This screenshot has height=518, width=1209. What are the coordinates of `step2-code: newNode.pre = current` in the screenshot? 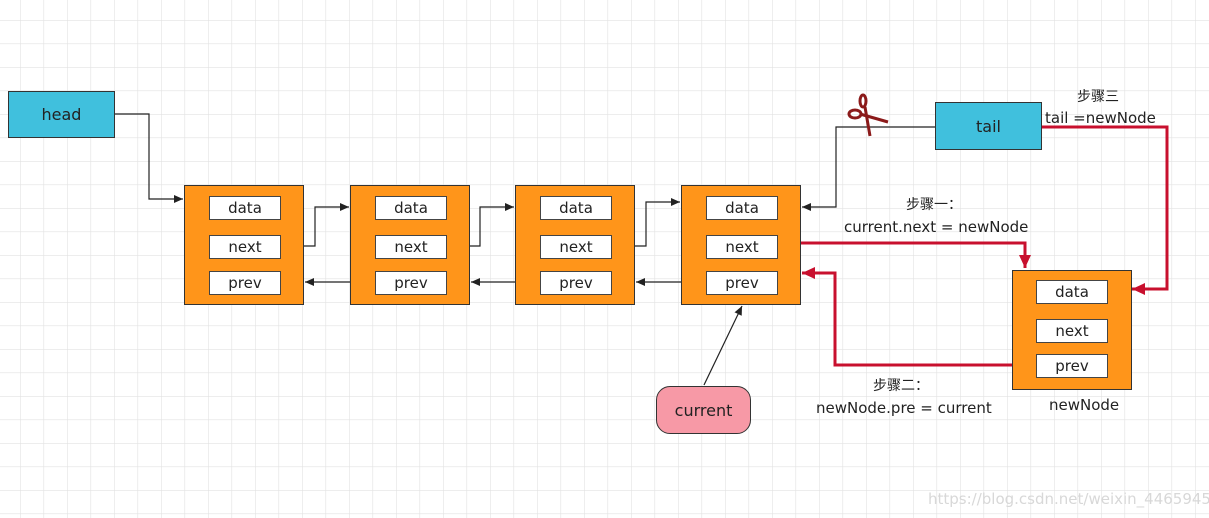 It's located at (904, 408).